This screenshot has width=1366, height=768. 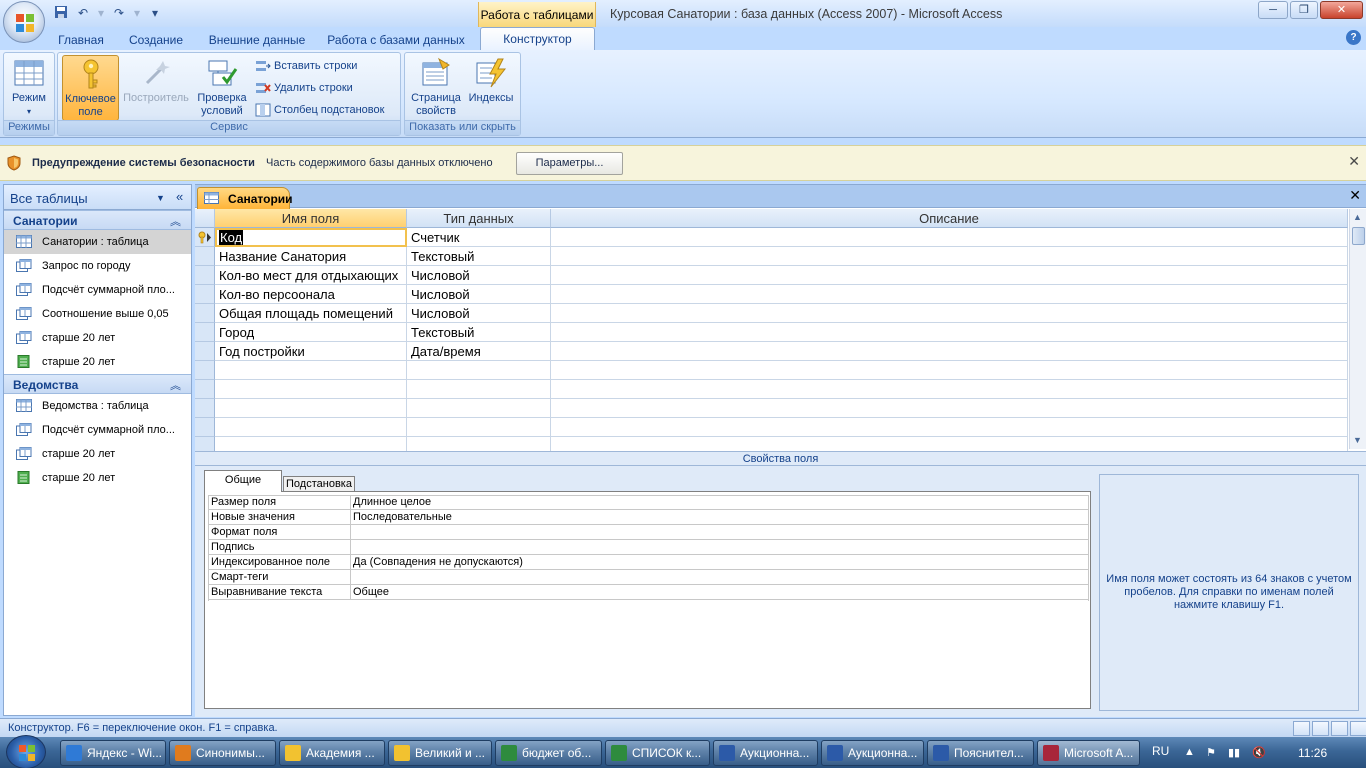 What do you see at coordinates (222, 88) in the screenshot?
I see `test-rules-button: Проверка условий` at bounding box center [222, 88].